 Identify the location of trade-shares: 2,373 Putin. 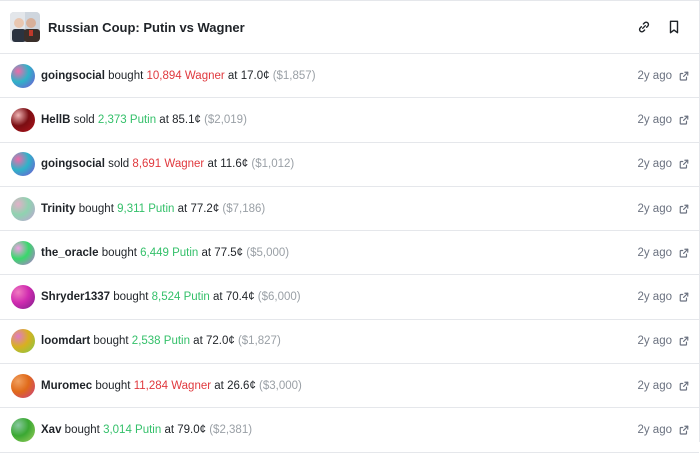
(127, 119).